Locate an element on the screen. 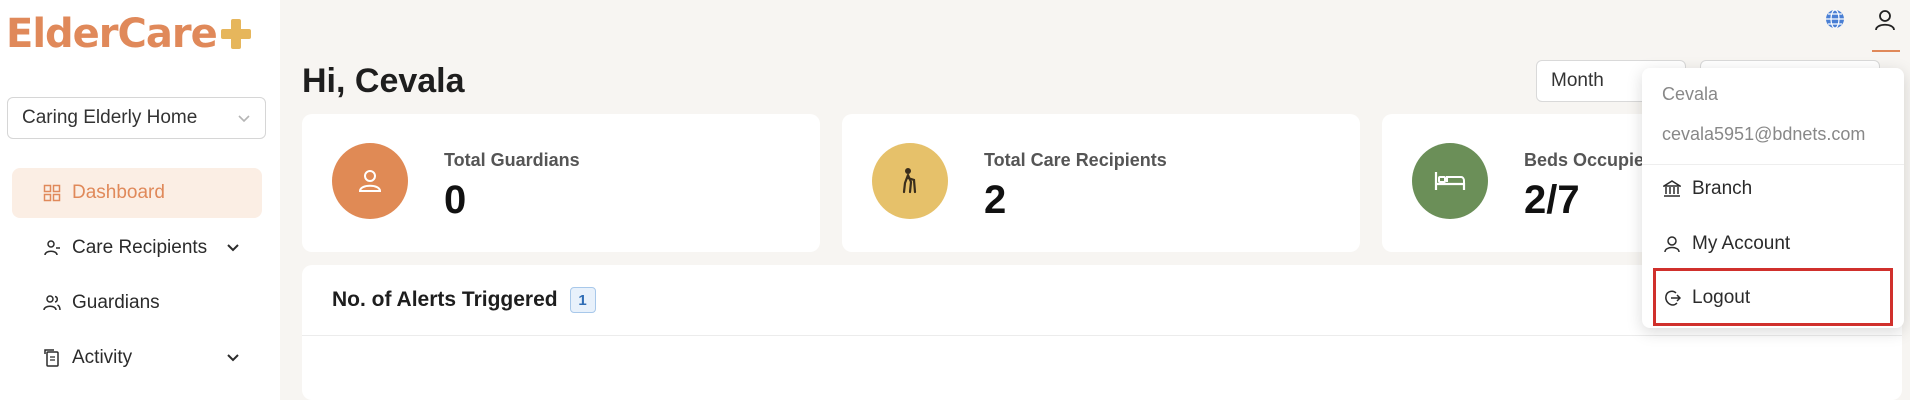  logo-text: ElderCare is located at coordinates (112, 34).